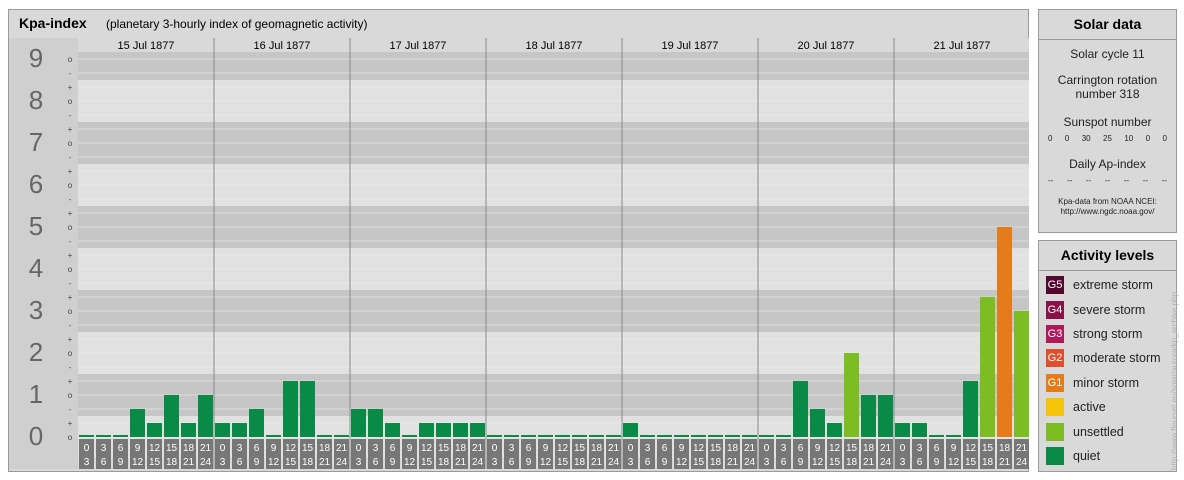 This screenshot has width=1184, height=480. What do you see at coordinates (1098, 431) in the screenshot?
I see `legend-label: unsettled` at bounding box center [1098, 431].